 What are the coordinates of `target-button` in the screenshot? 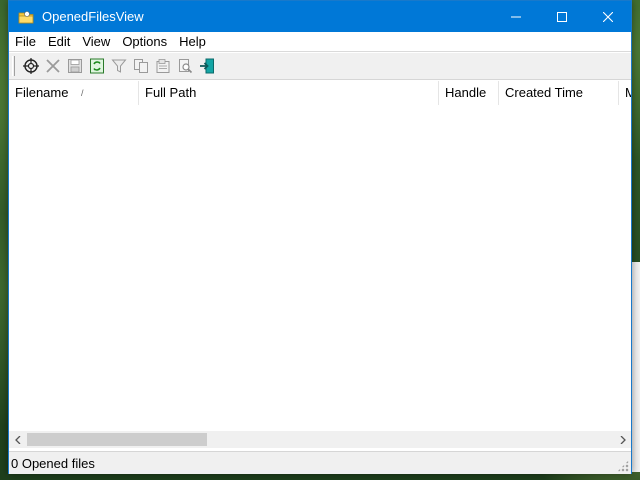 It's located at (31, 66).